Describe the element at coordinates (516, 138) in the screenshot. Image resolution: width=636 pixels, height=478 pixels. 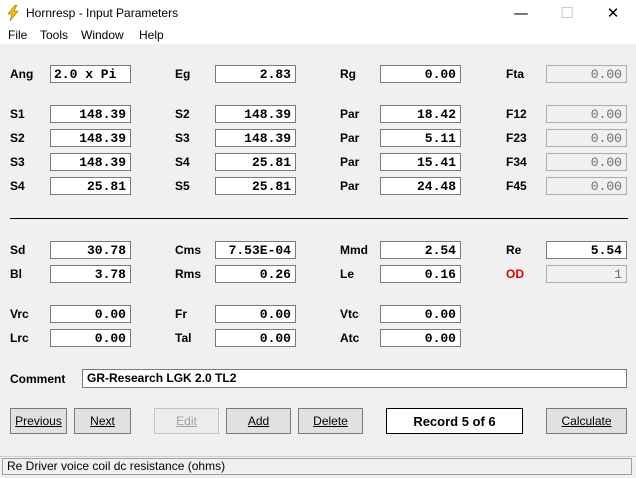
I see `f23-label: F23` at that location.